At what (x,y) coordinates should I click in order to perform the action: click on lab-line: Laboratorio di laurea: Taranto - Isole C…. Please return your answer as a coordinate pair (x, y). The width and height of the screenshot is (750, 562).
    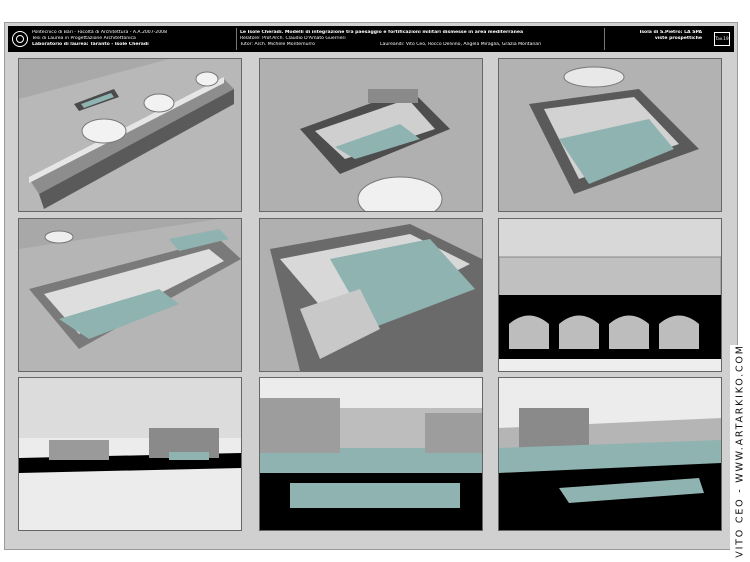
    Looking at the image, I should click on (90, 44).